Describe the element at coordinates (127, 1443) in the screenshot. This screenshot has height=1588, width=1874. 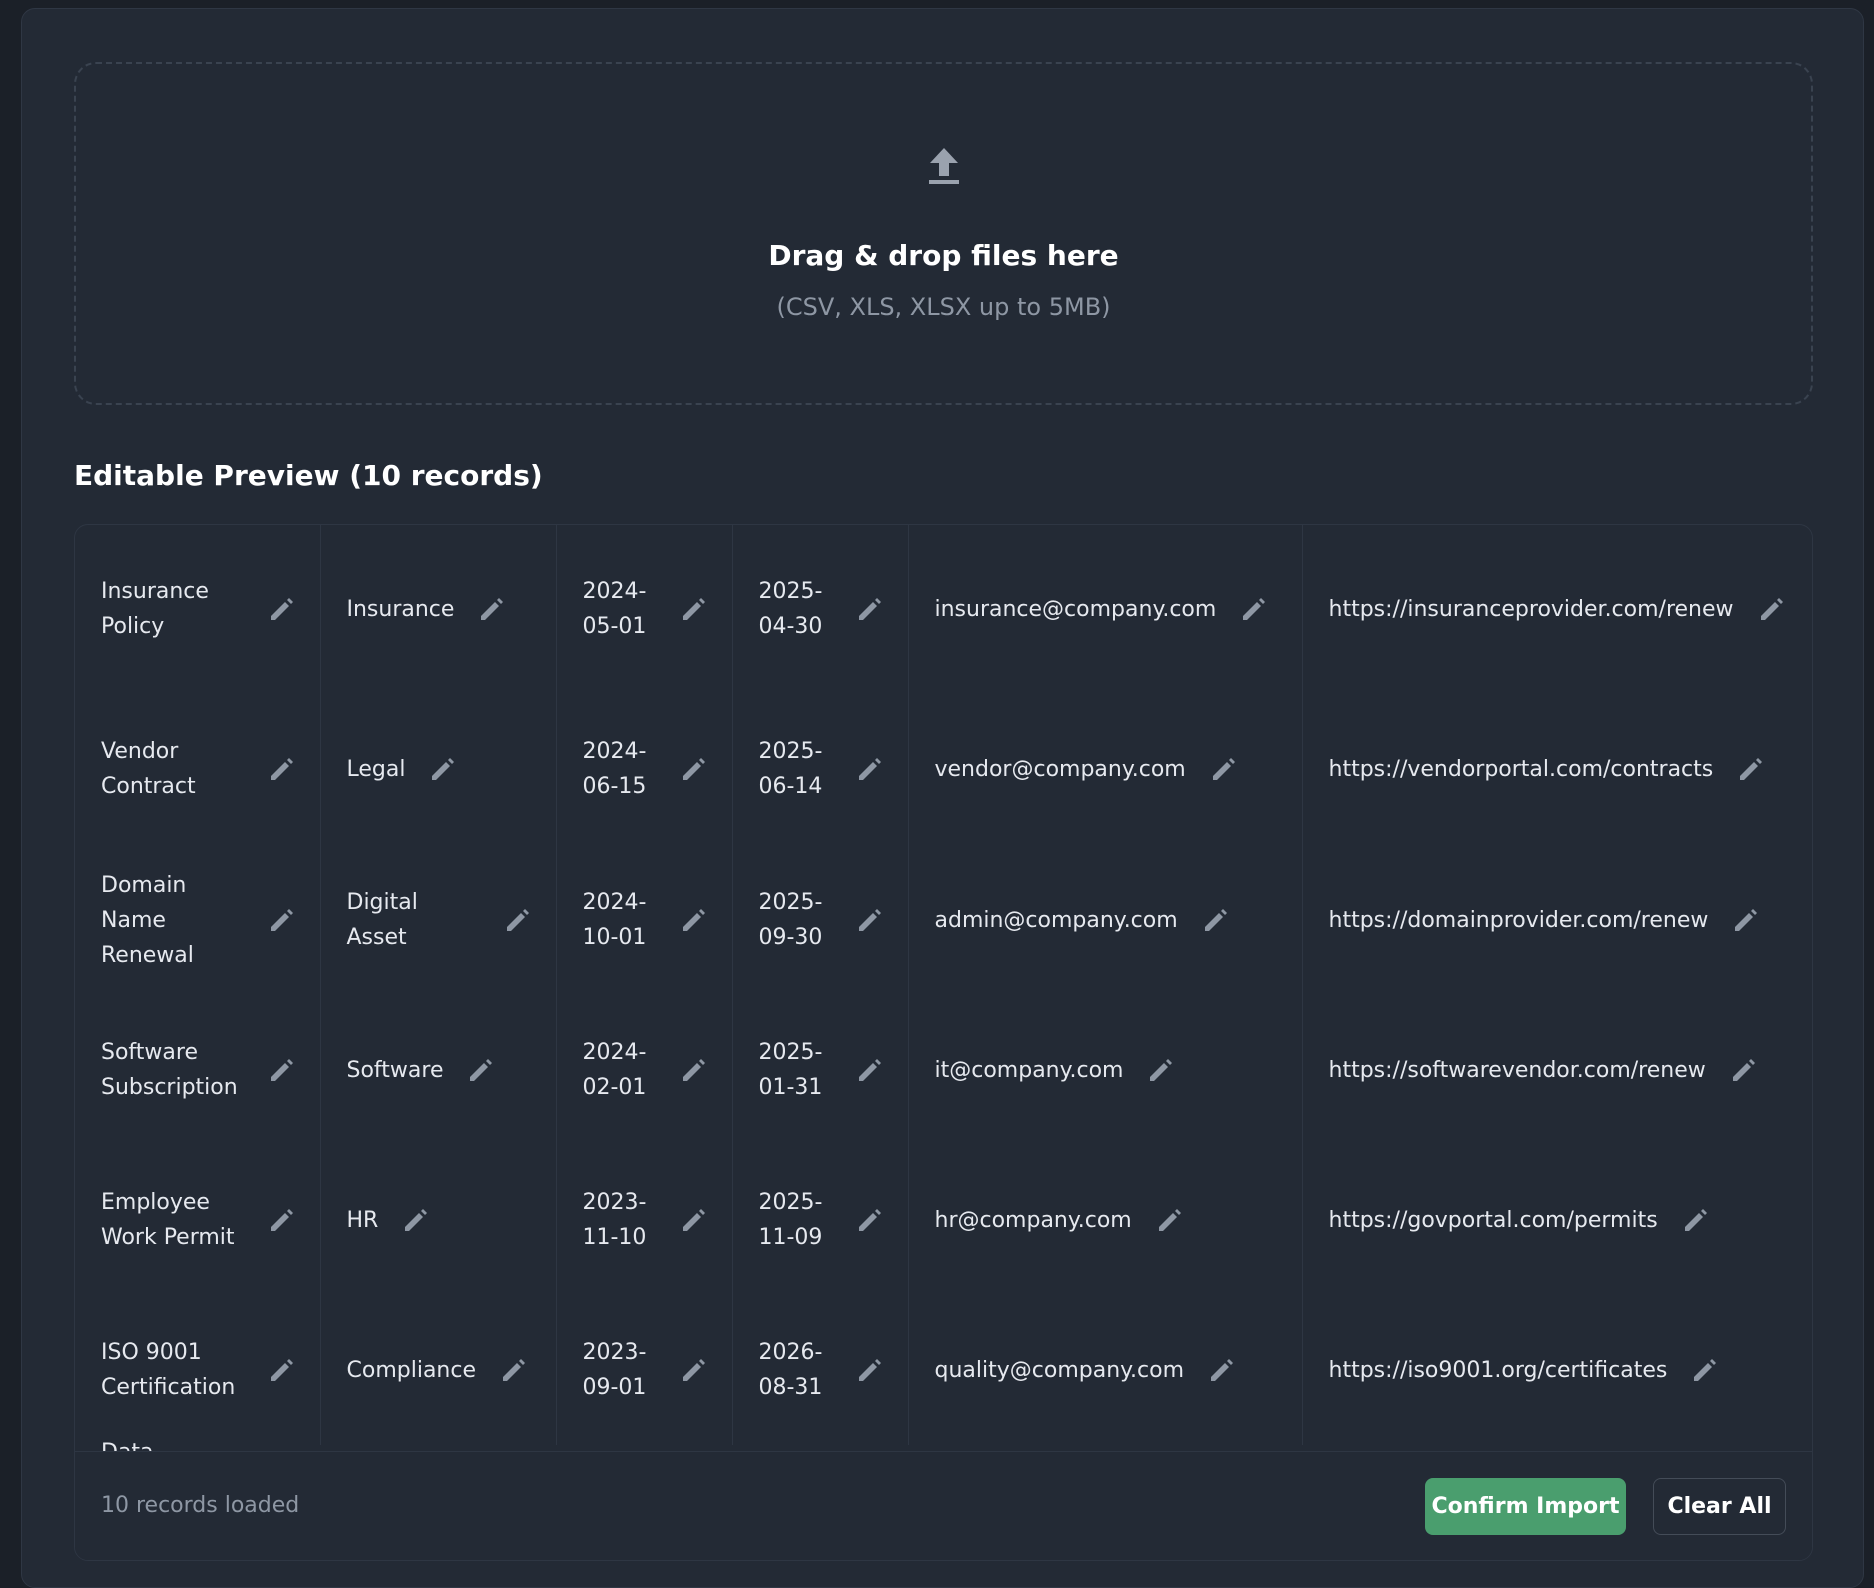
I see `partial-row-text: Data` at that location.